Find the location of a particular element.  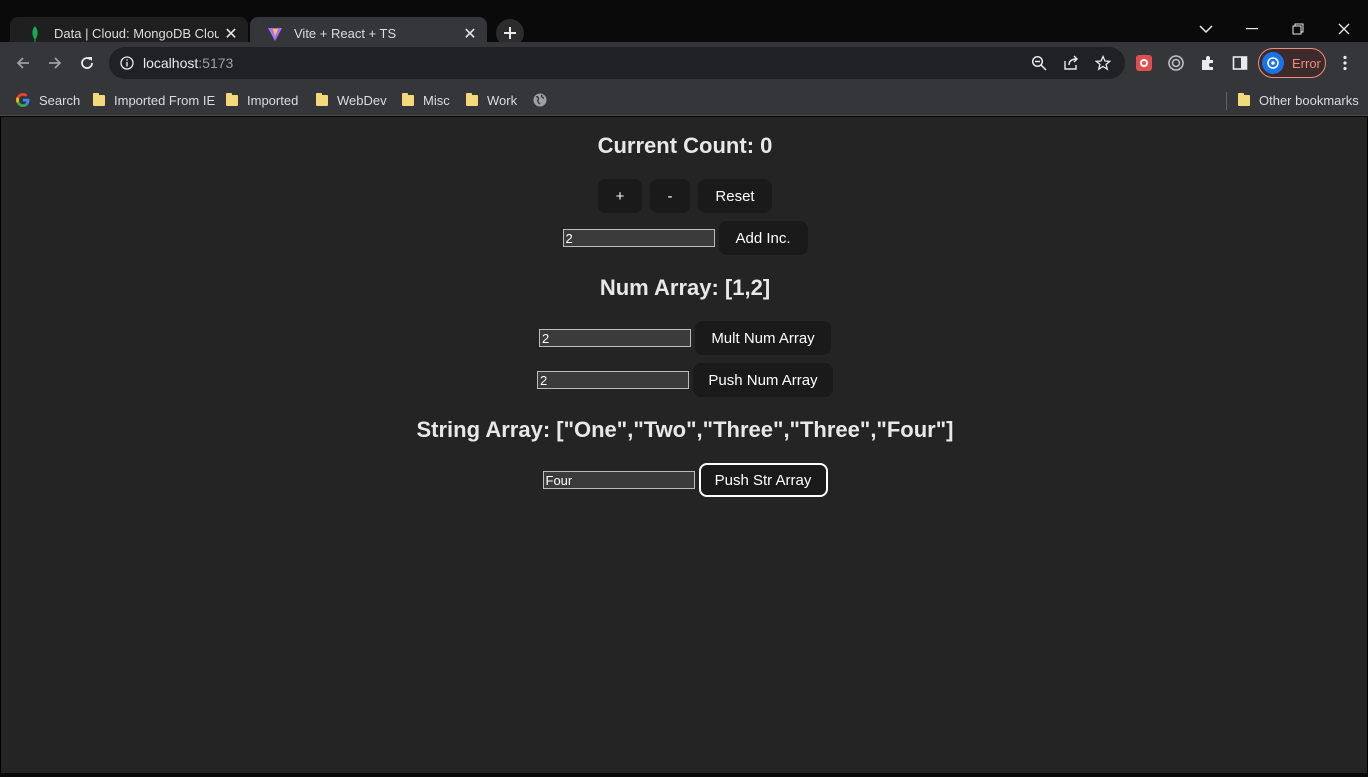

bookmark-label: Misc is located at coordinates (436, 100).